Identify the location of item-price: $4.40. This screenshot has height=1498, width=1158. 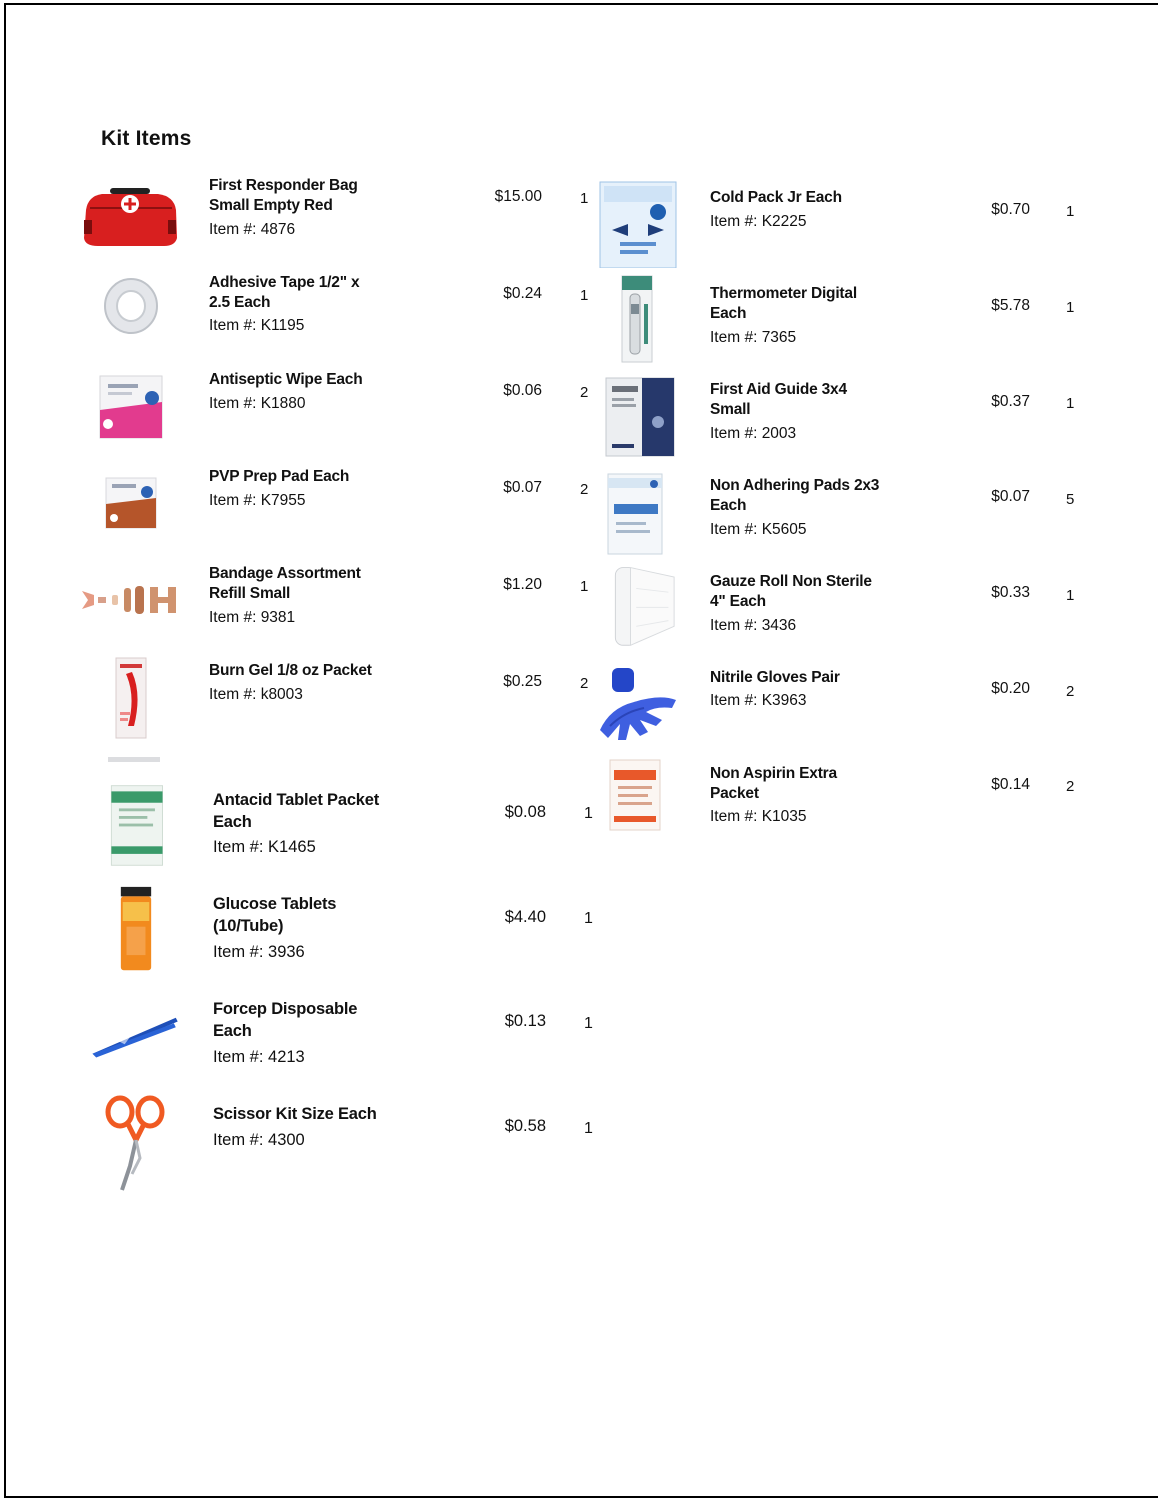
(525, 917).